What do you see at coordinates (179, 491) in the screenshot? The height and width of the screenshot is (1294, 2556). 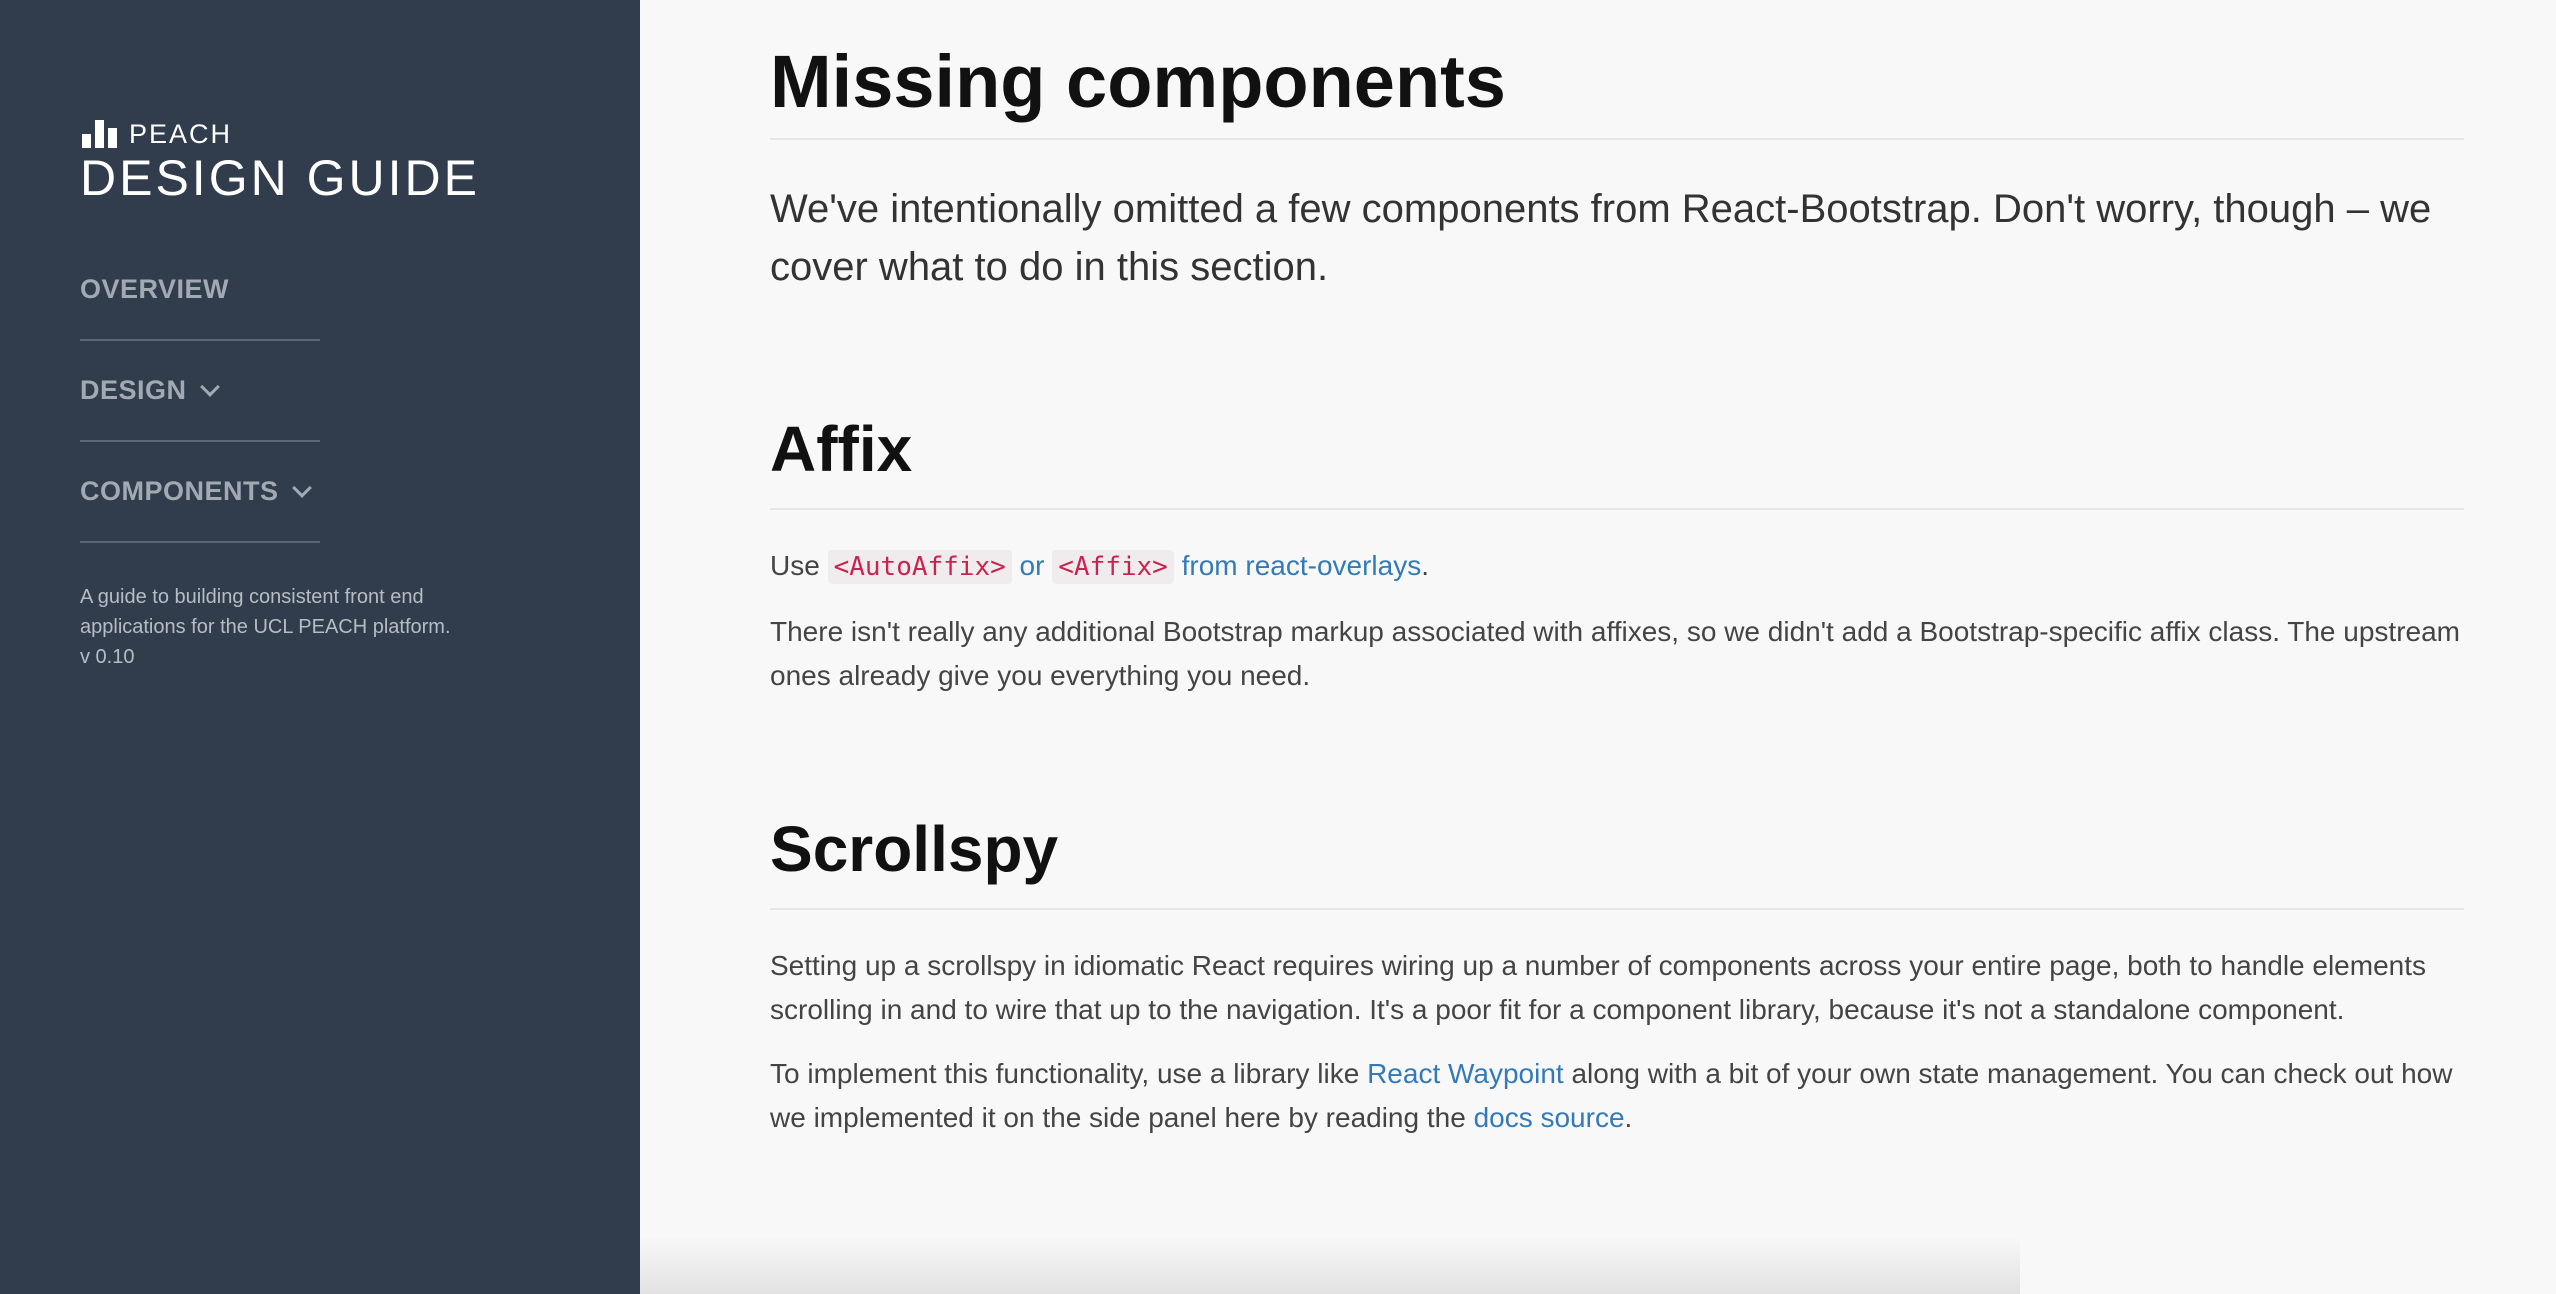 I see `nav-item-label: COMPONENTS` at bounding box center [179, 491].